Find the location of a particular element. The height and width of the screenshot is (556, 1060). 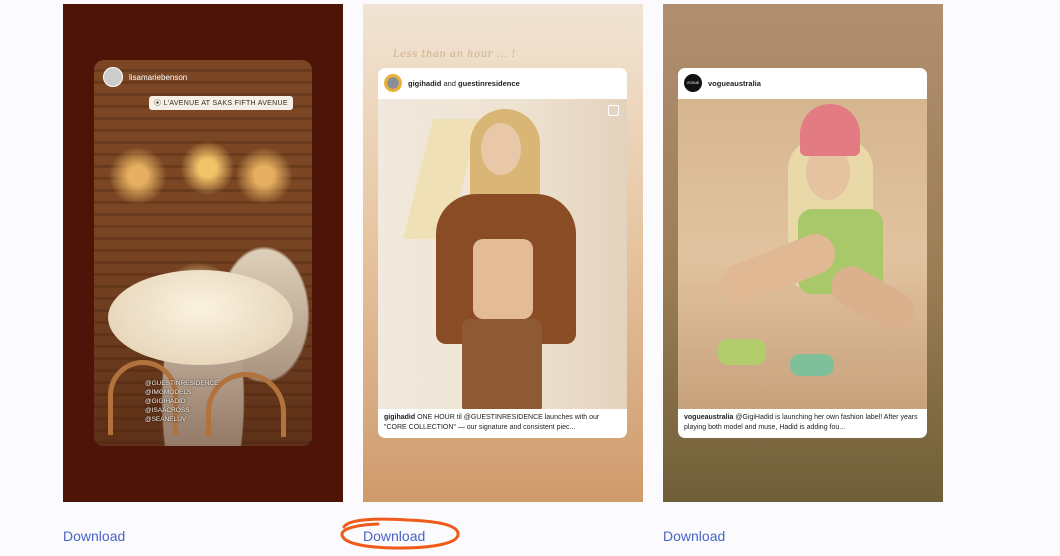

model-beanie is located at coordinates (830, 130).